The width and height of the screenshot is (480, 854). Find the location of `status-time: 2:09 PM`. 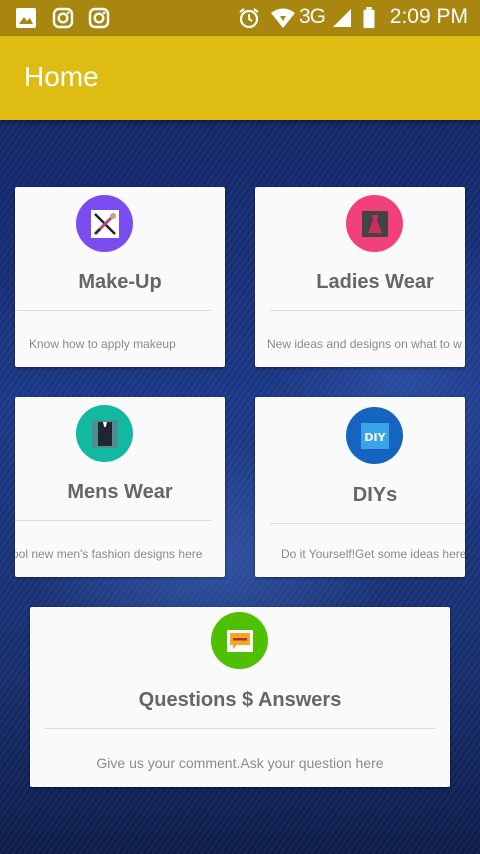

status-time: 2:09 PM is located at coordinates (428, 16).